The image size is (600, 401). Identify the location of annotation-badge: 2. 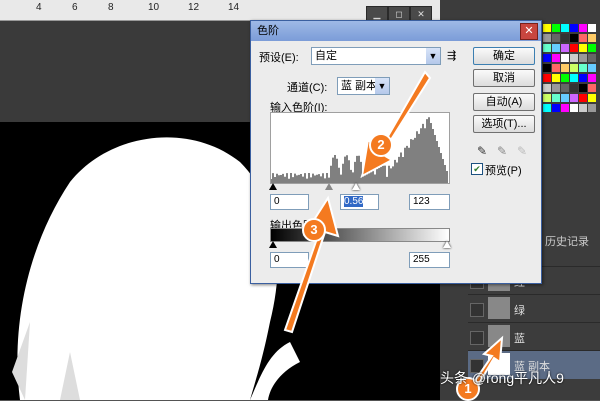
(381, 145).